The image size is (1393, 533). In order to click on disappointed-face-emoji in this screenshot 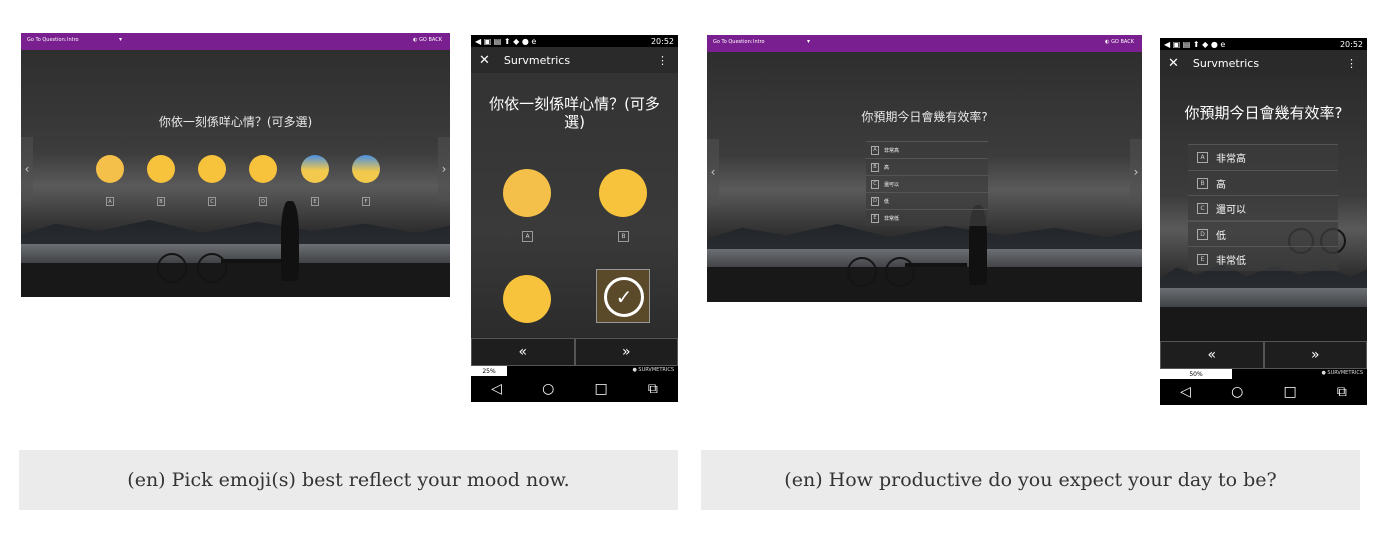, I will do `click(263, 169)`.